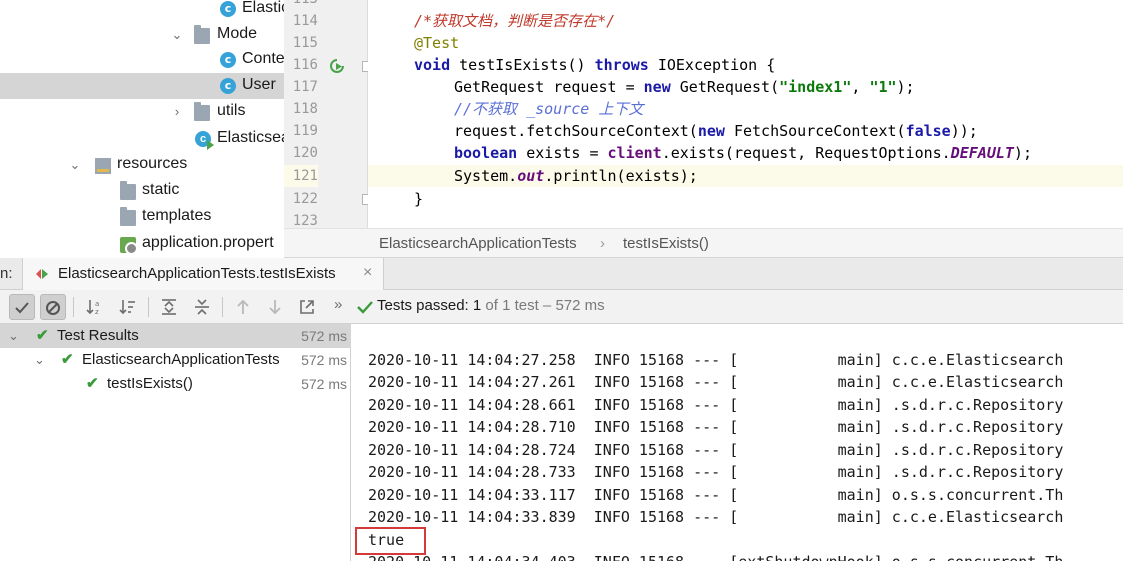 The height and width of the screenshot is (561, 1123). I want to click on sort-duration-icon, so click(127, 307).